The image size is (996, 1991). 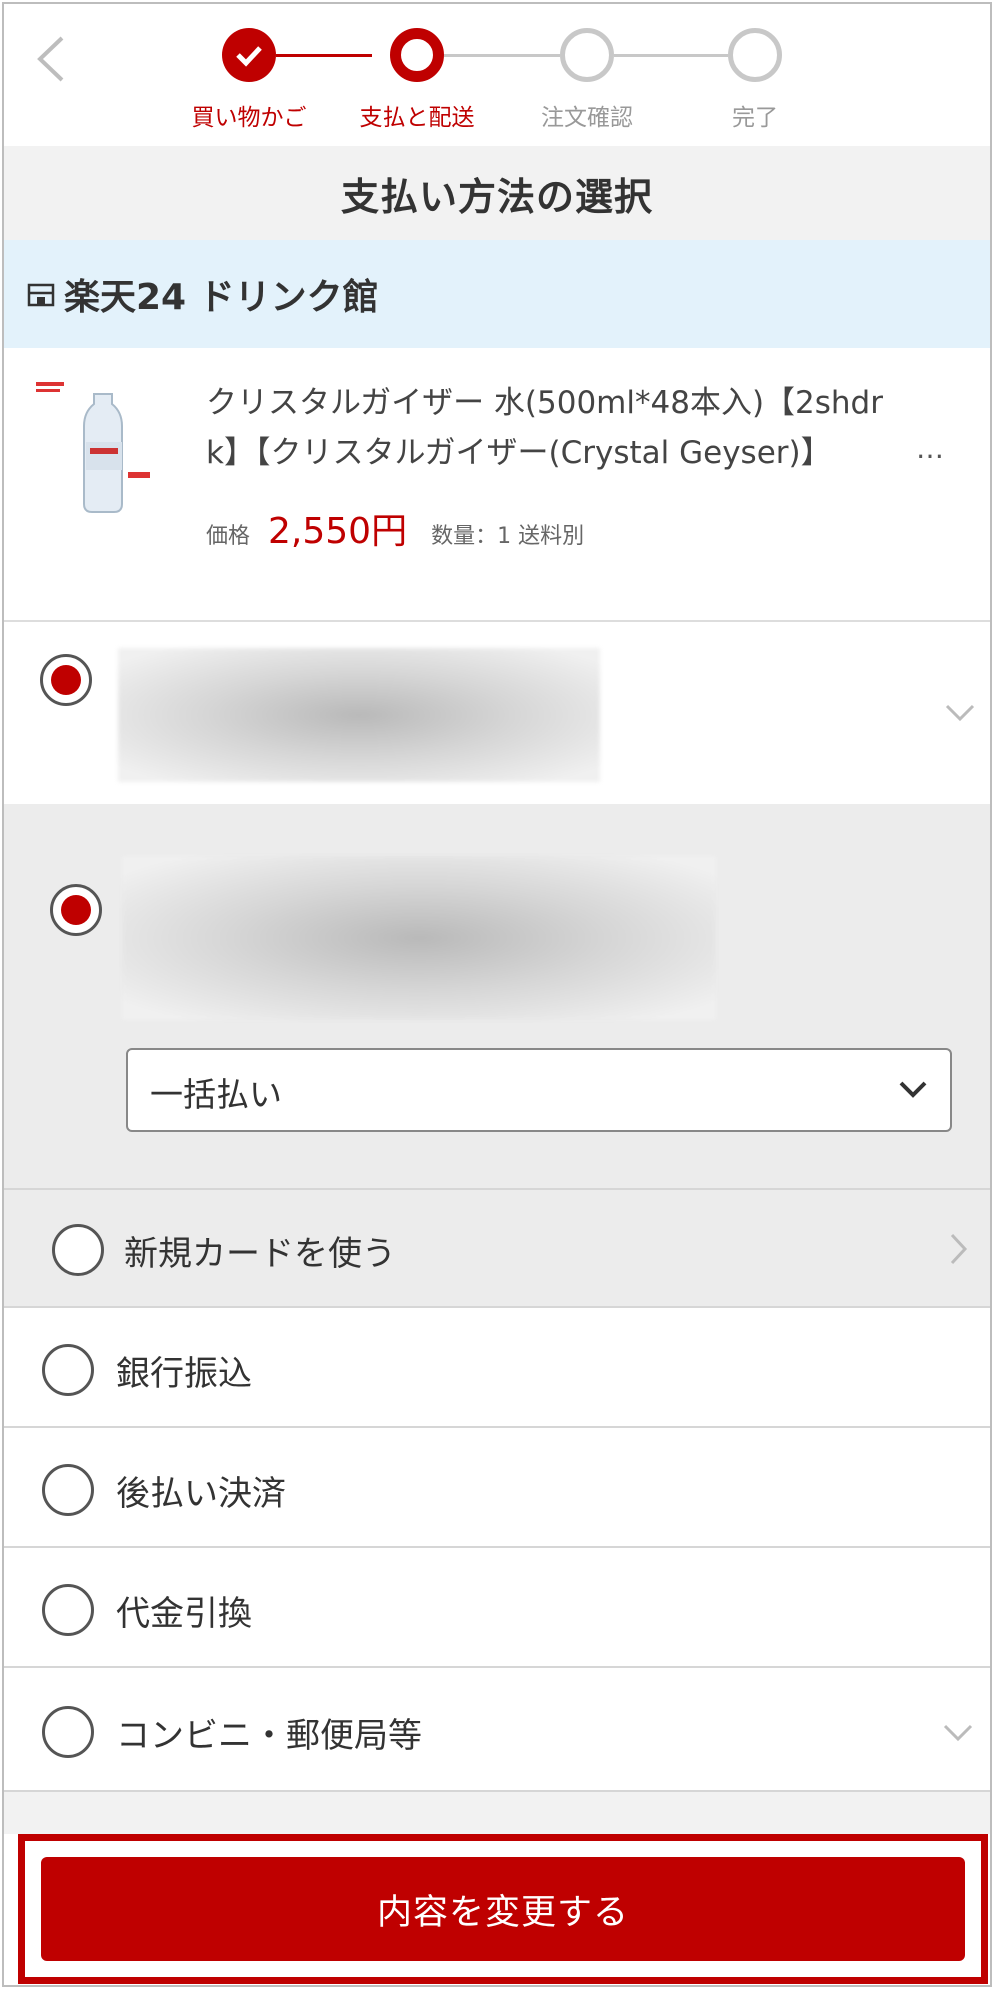 I want to click on radio-cod, so click(x=68, y=1610).